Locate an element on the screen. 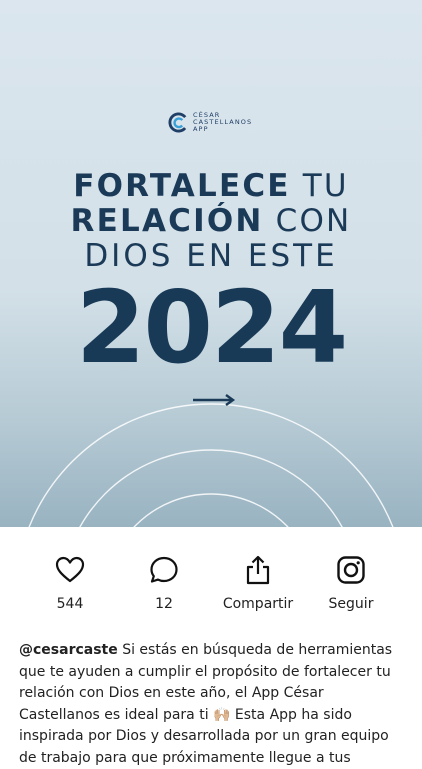 The image size is (422, 769). caption-username: @cesarcaste is located at coordinates (68, 650).